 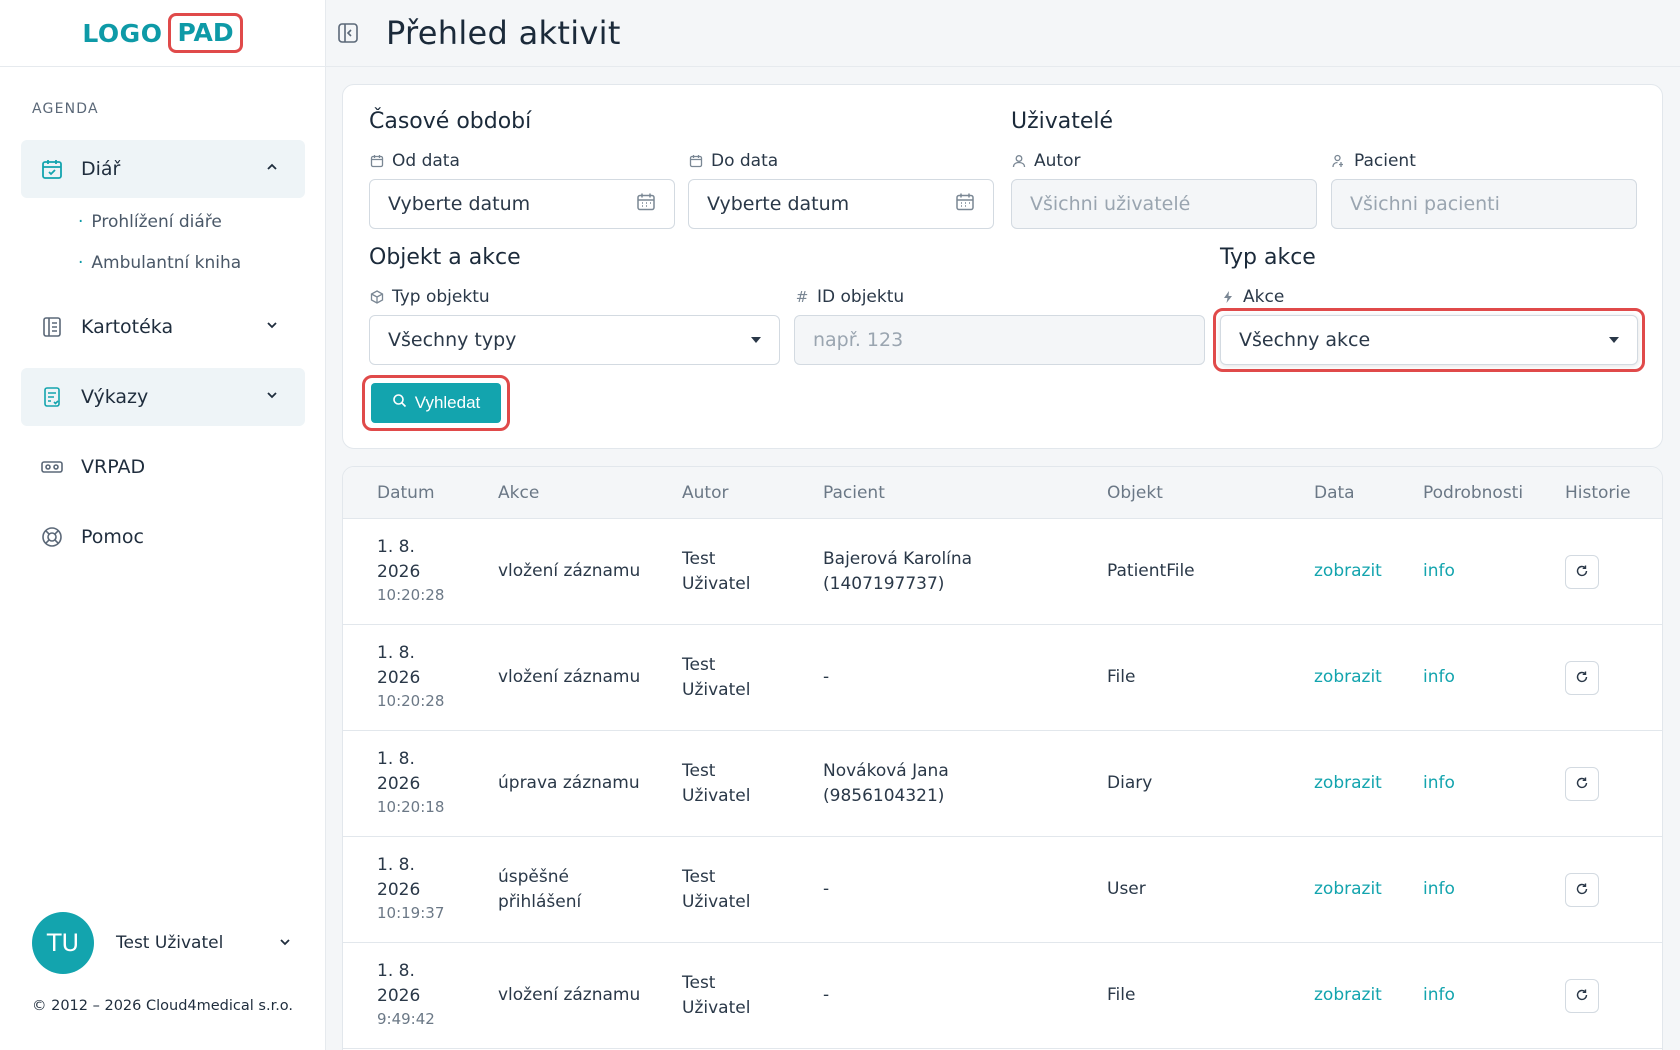 I want to click on user-icon, so click(x=1019, y=161).